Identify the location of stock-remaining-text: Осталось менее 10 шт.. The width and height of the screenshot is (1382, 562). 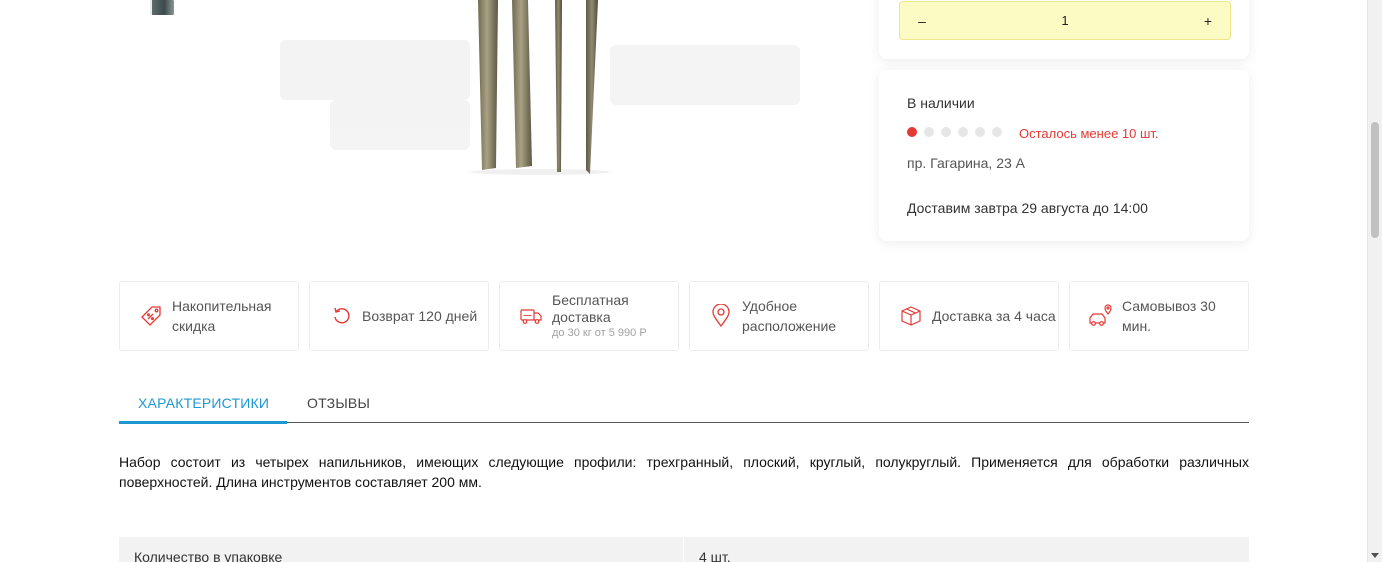
(1089, 133).